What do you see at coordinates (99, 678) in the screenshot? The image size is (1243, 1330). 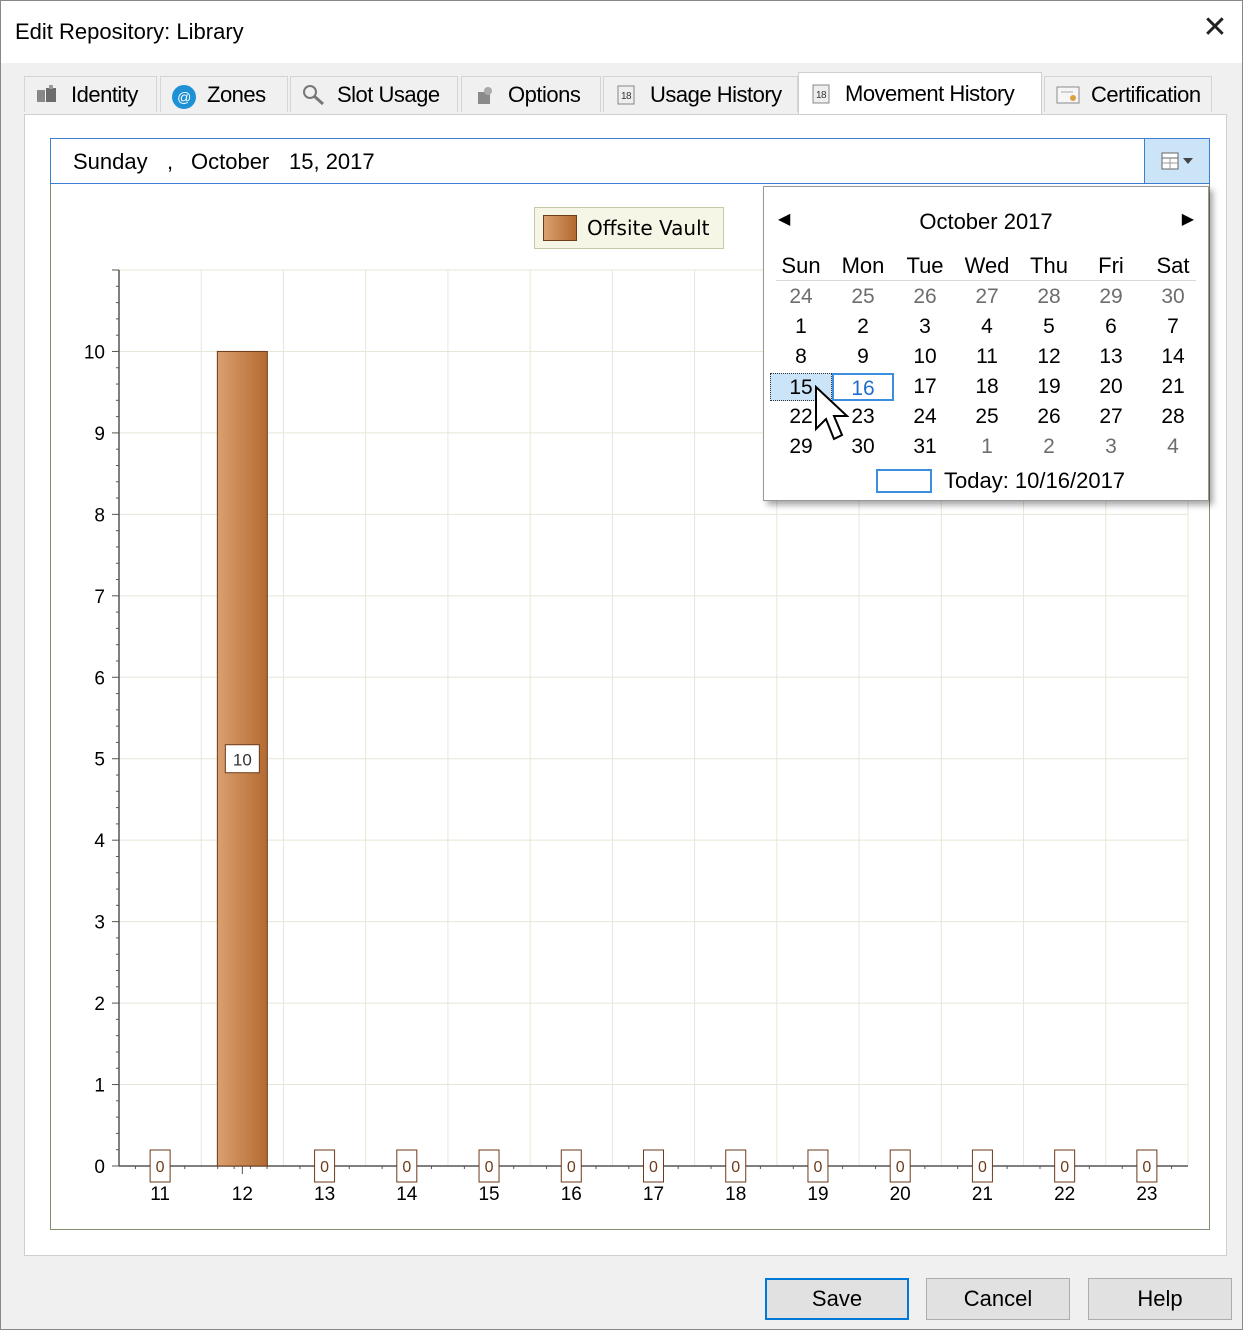 I see `y-tick-label: 6` at bounding box center [99, 678].